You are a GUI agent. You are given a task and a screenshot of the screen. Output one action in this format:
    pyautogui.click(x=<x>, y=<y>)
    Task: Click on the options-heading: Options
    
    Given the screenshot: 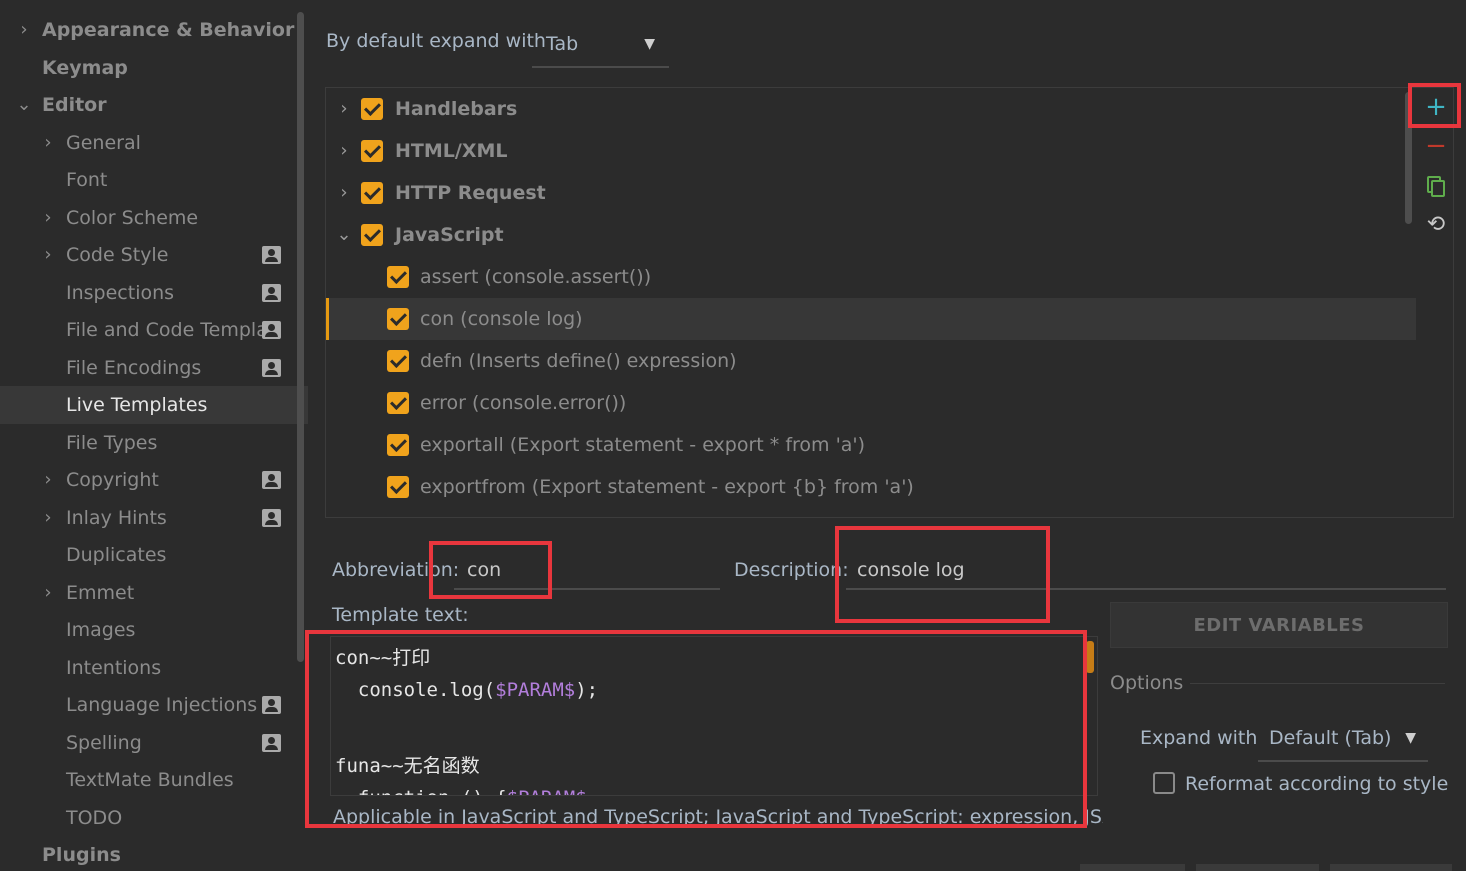 What is the action you would take?
    pyautogui.click(x=1147, y=683)
    